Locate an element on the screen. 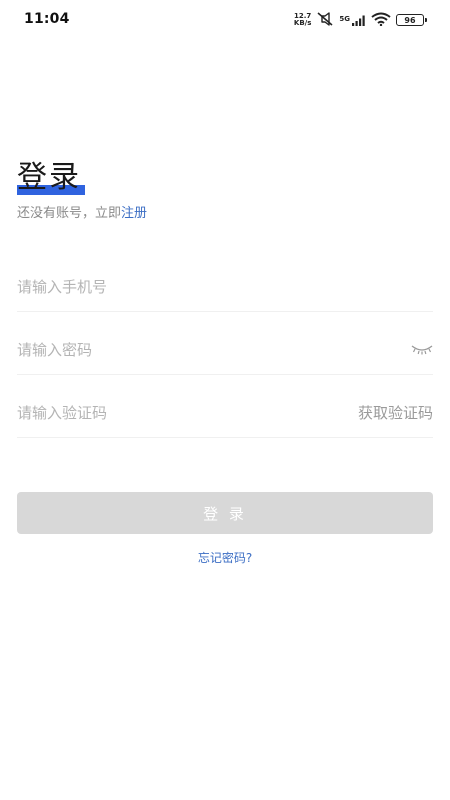  verification-code-field: 请输入验证码 获取验证码 is located at coordinates (225, 413).